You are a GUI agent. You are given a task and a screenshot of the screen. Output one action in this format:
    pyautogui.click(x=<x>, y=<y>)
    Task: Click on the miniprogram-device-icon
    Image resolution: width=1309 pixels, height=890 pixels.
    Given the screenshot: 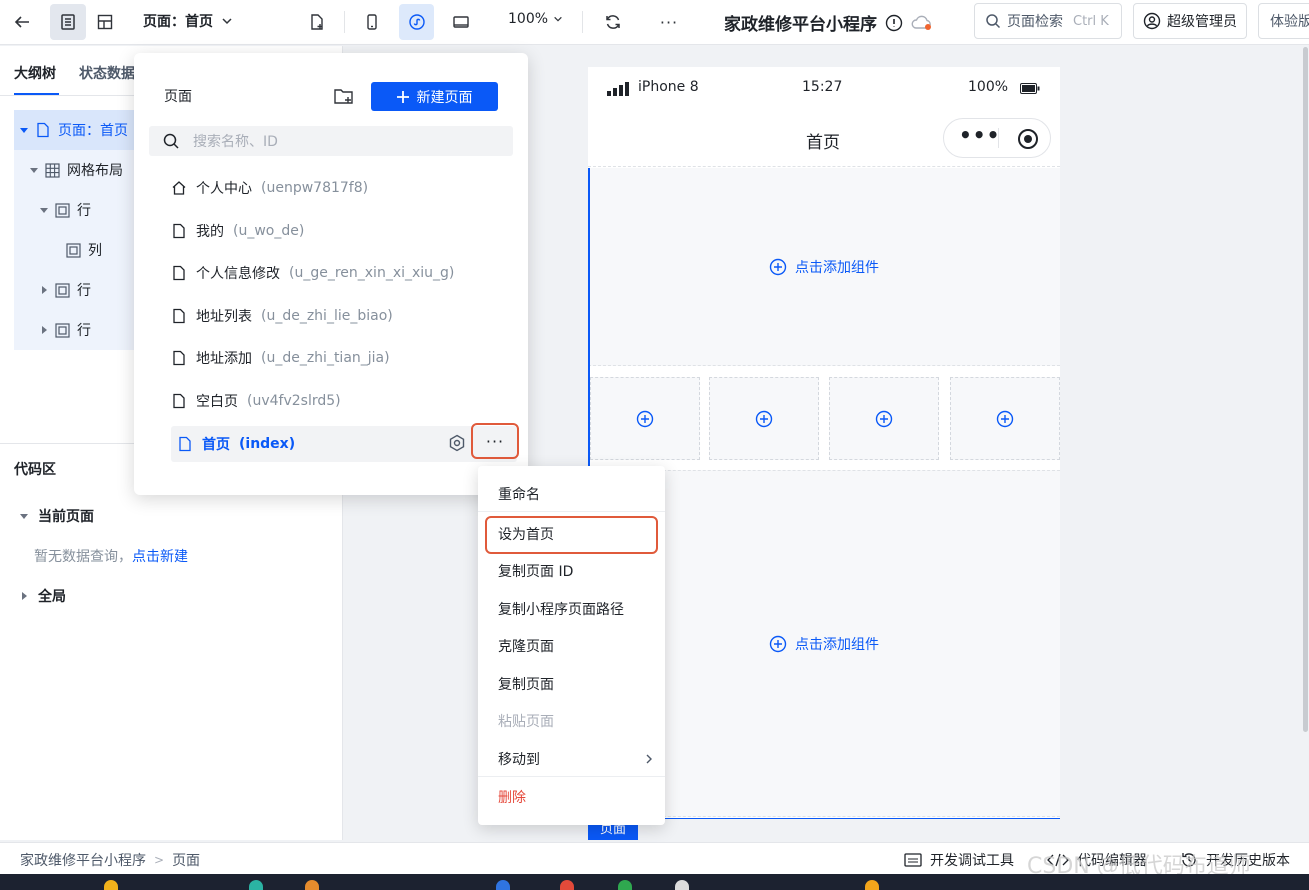 What is the action you would take?
    pyautogui.click(x=416, y=22)
    